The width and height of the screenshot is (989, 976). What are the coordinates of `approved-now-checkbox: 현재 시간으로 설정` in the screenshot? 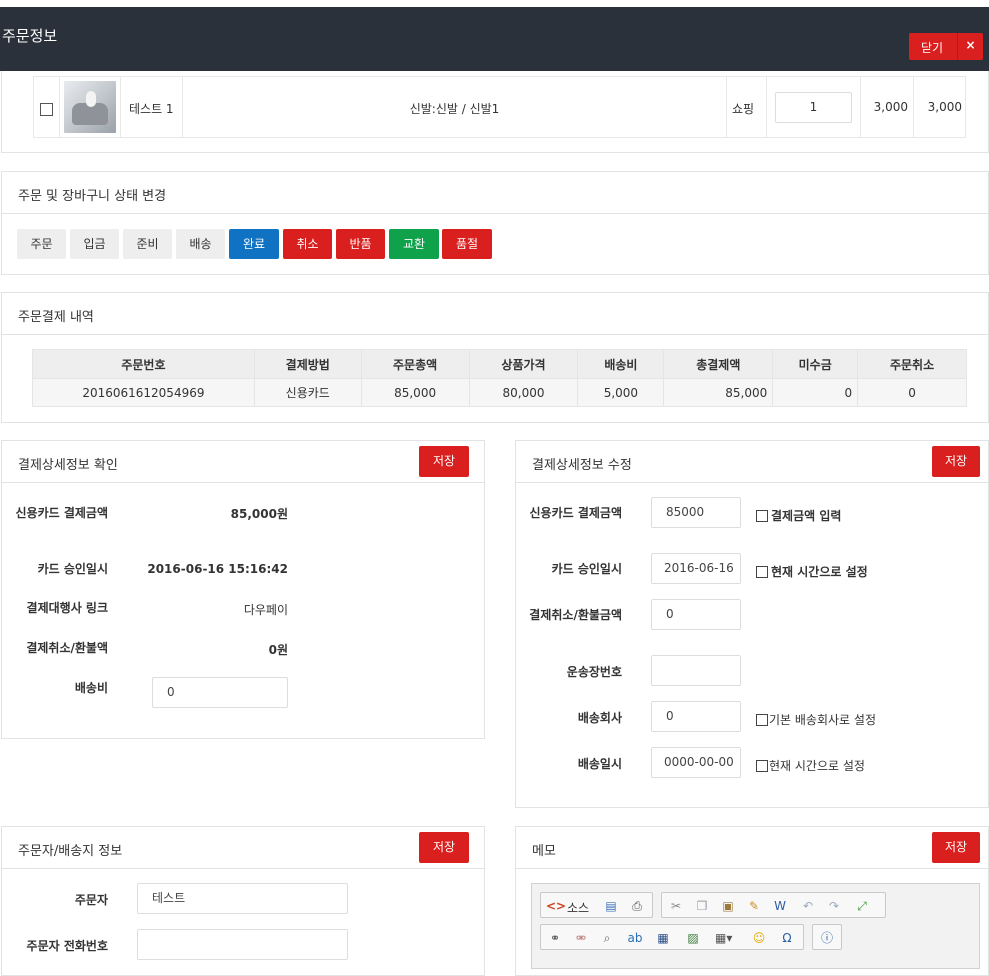 It's located at (812, 572).